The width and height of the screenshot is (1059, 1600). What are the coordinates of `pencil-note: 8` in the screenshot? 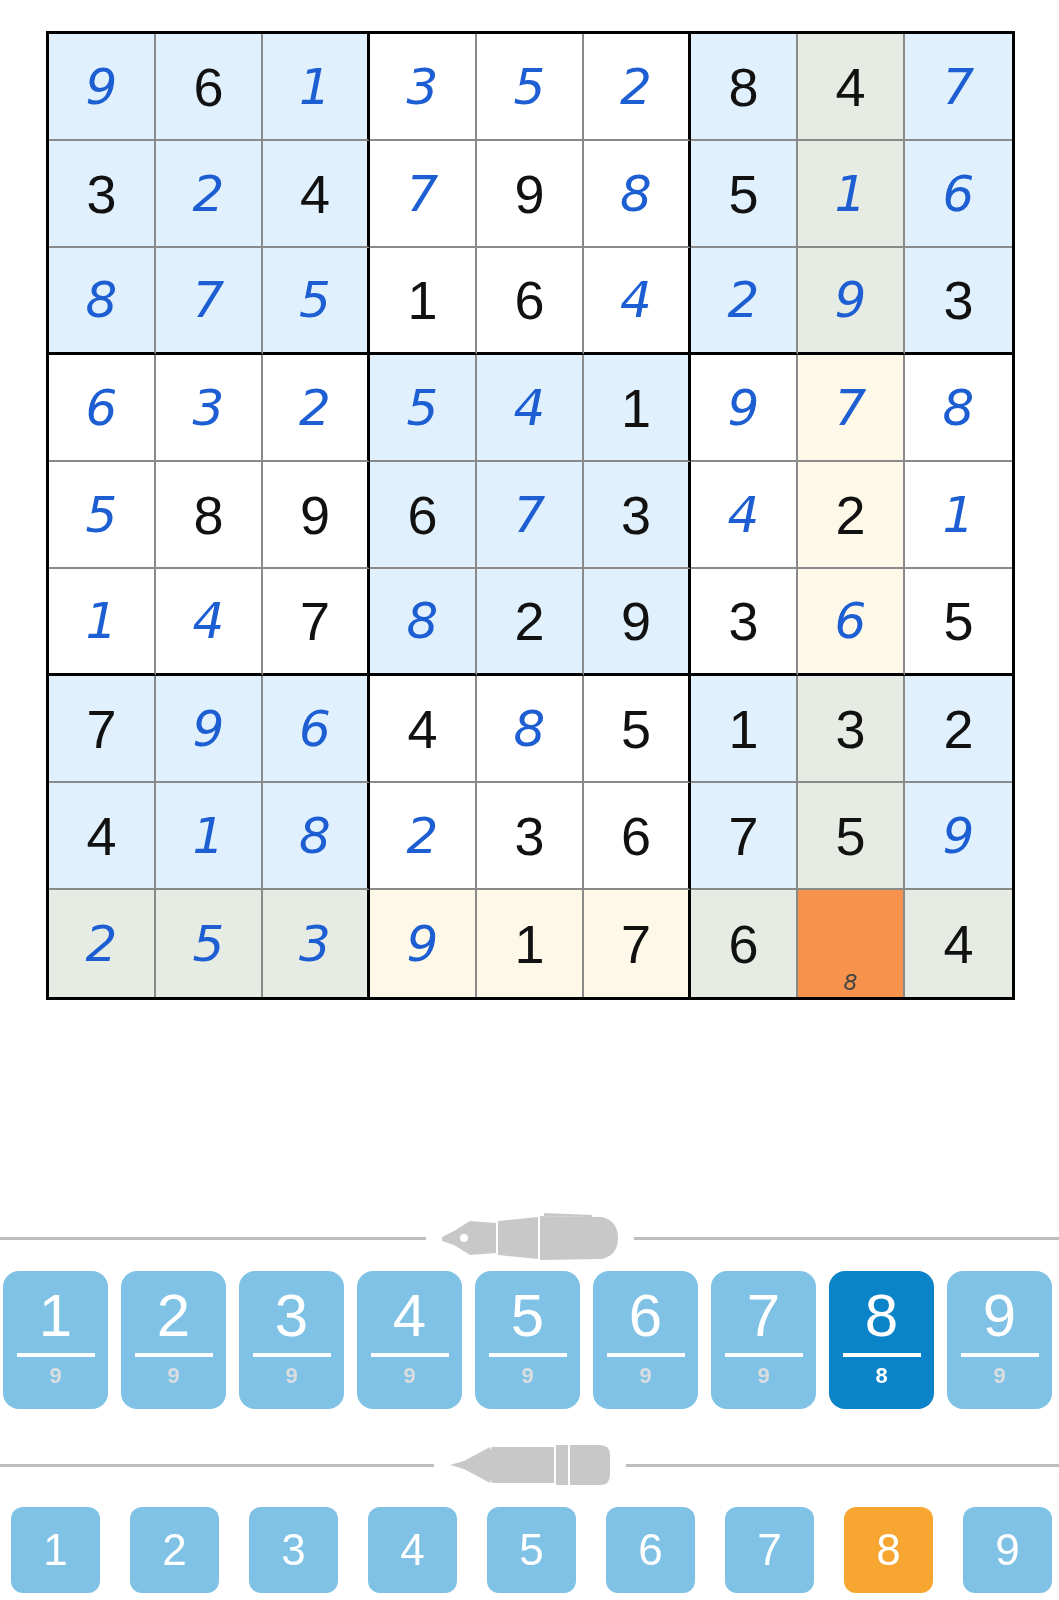 It's located at (850, 982).